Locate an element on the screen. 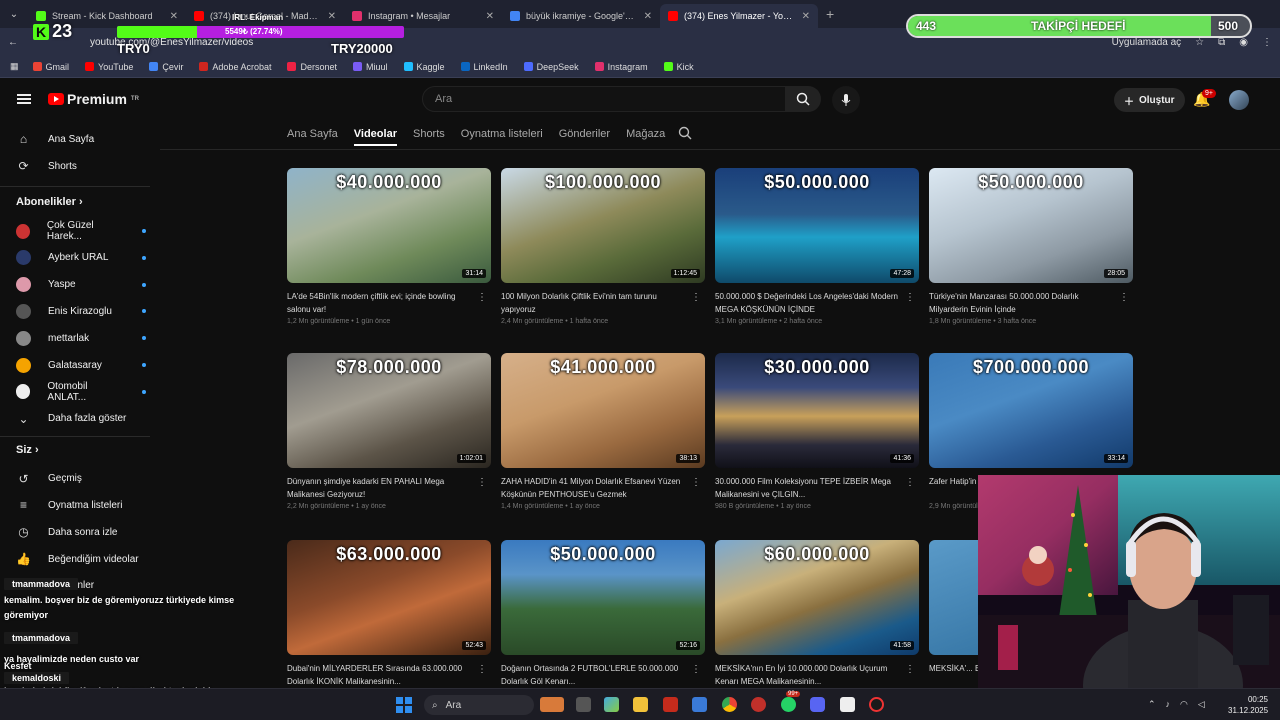 The image size is (1280, 720). bookmark-item: YouTube is located at coordinates (109, 67).